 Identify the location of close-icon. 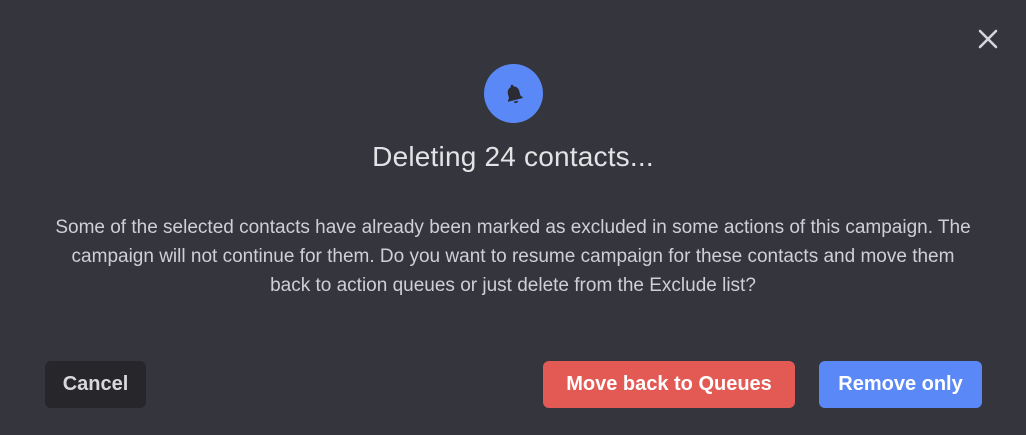
(988, 39).